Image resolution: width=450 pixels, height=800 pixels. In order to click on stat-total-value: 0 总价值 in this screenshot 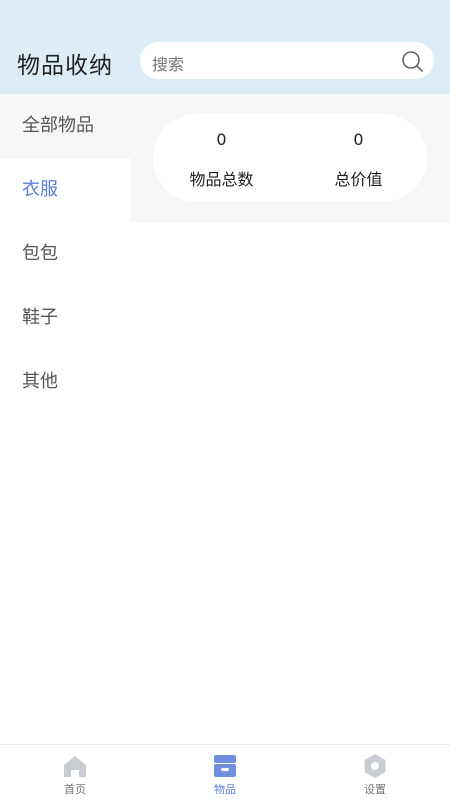, I will do `click(358, 158)`.